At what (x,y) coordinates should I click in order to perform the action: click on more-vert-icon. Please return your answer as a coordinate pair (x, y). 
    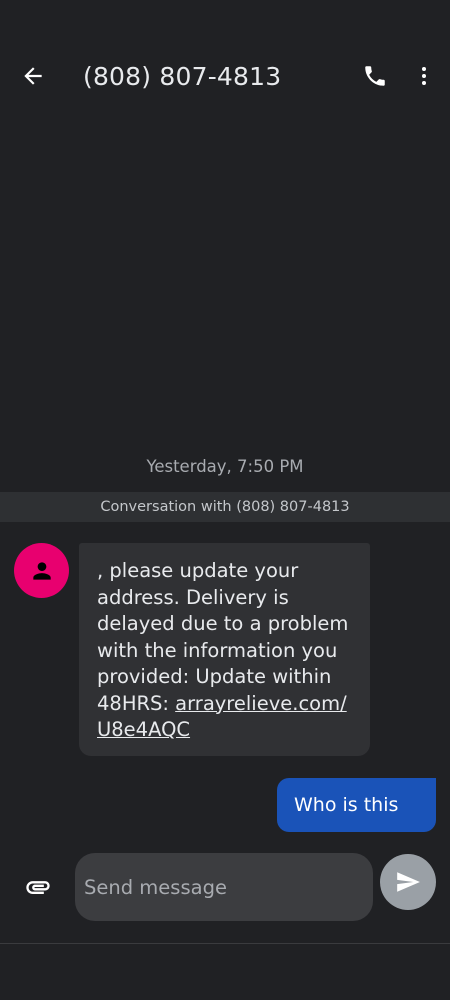
    Looking at the image, I should click on (424, 76).